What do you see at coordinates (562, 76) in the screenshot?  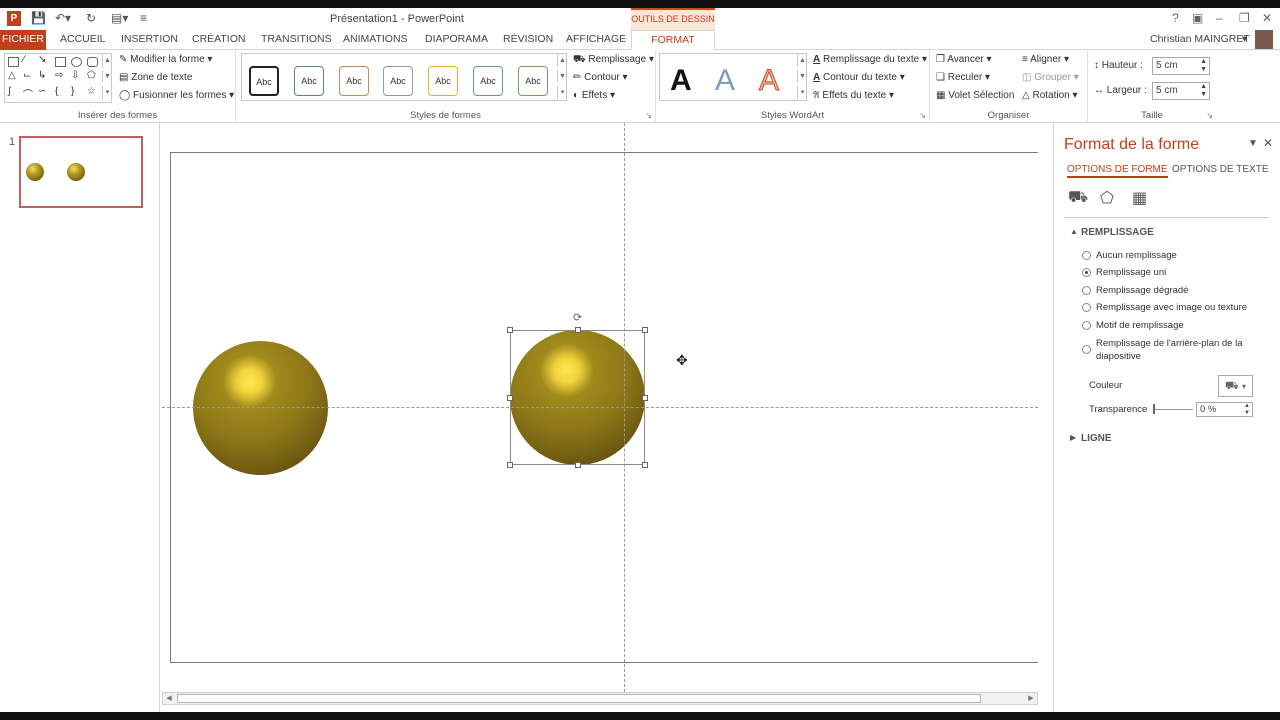 I see `styles-gallery-down-icon: ▼` at bounding box center [562, 76].